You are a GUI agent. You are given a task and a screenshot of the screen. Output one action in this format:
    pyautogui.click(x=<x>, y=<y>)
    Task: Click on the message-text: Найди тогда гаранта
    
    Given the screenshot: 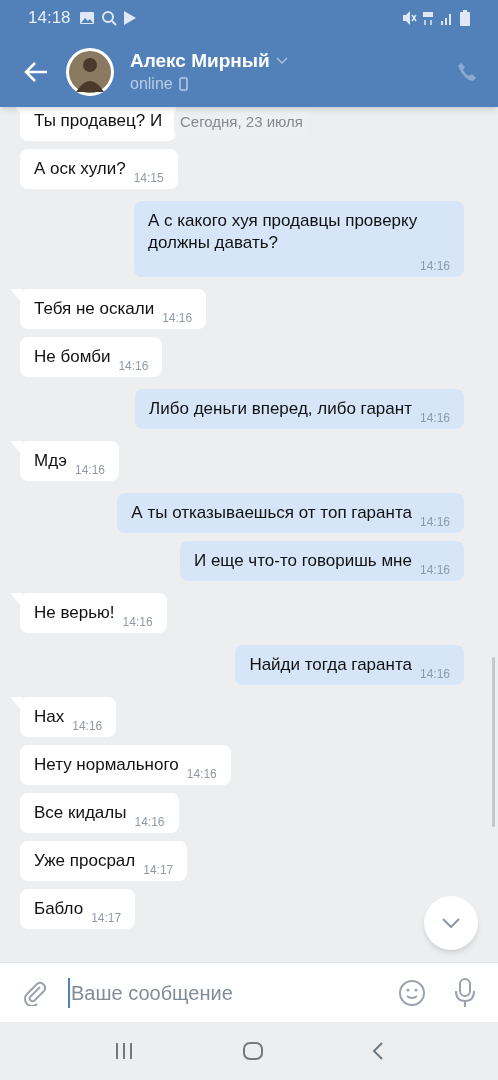 What is the action you would take?
    pyautogui.click(x=330, y=665)
    